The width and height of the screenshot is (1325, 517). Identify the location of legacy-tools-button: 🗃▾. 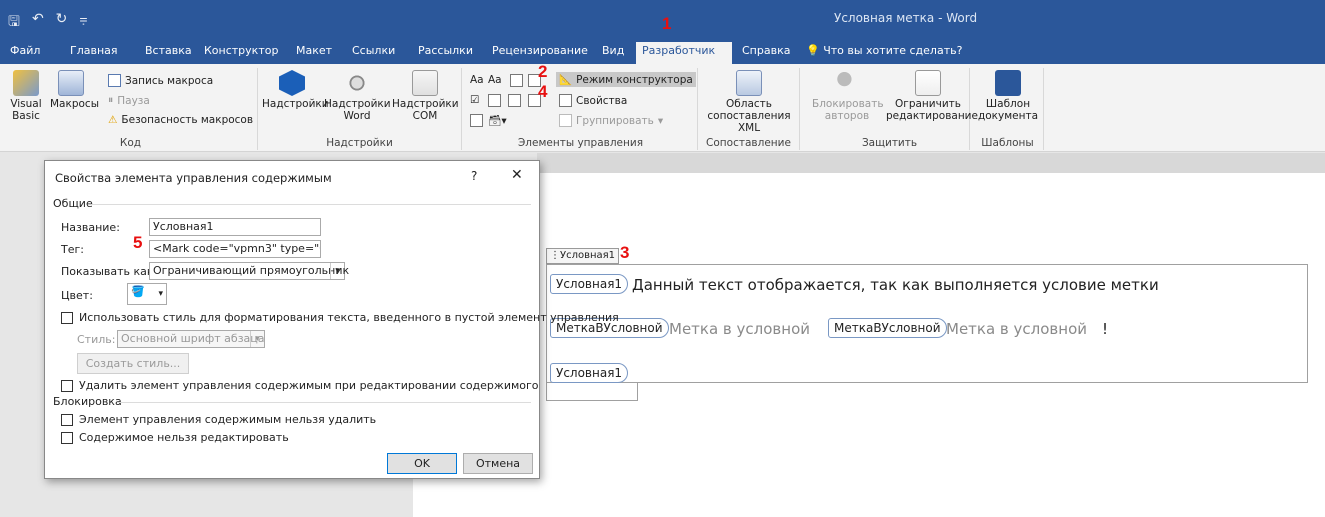
(497, 120).